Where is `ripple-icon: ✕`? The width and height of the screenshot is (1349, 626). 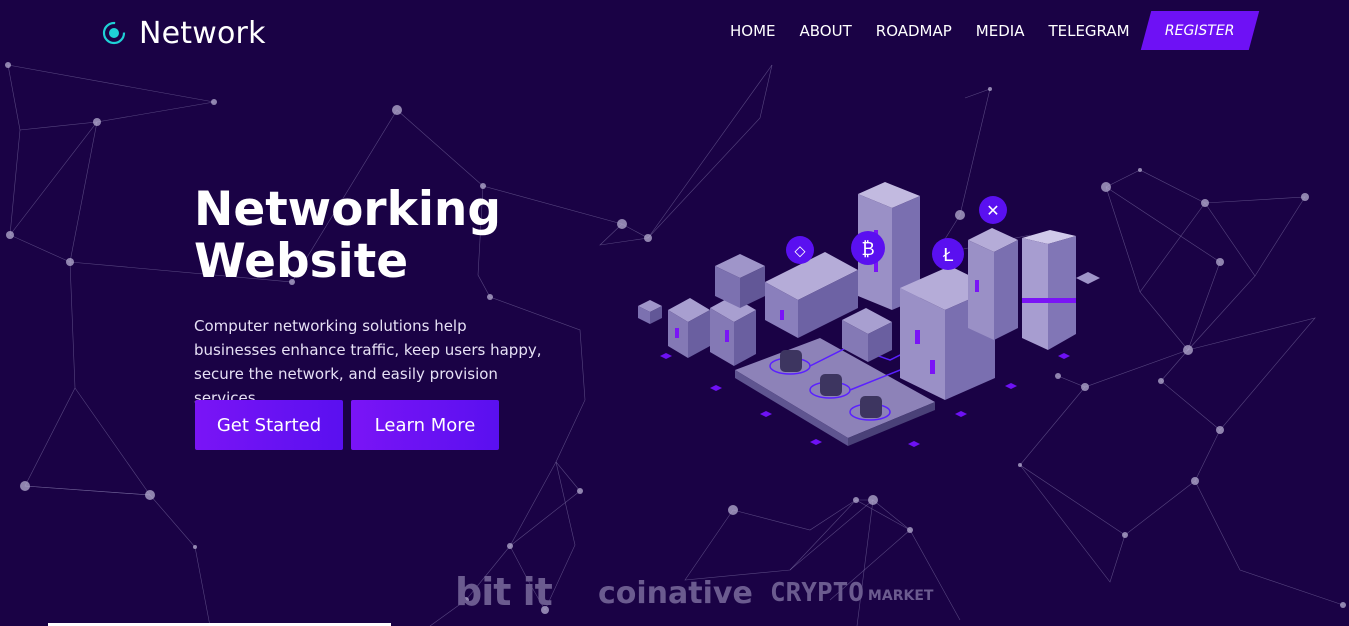 ripple-icon: ✕ is located at coordinates (993, 210).